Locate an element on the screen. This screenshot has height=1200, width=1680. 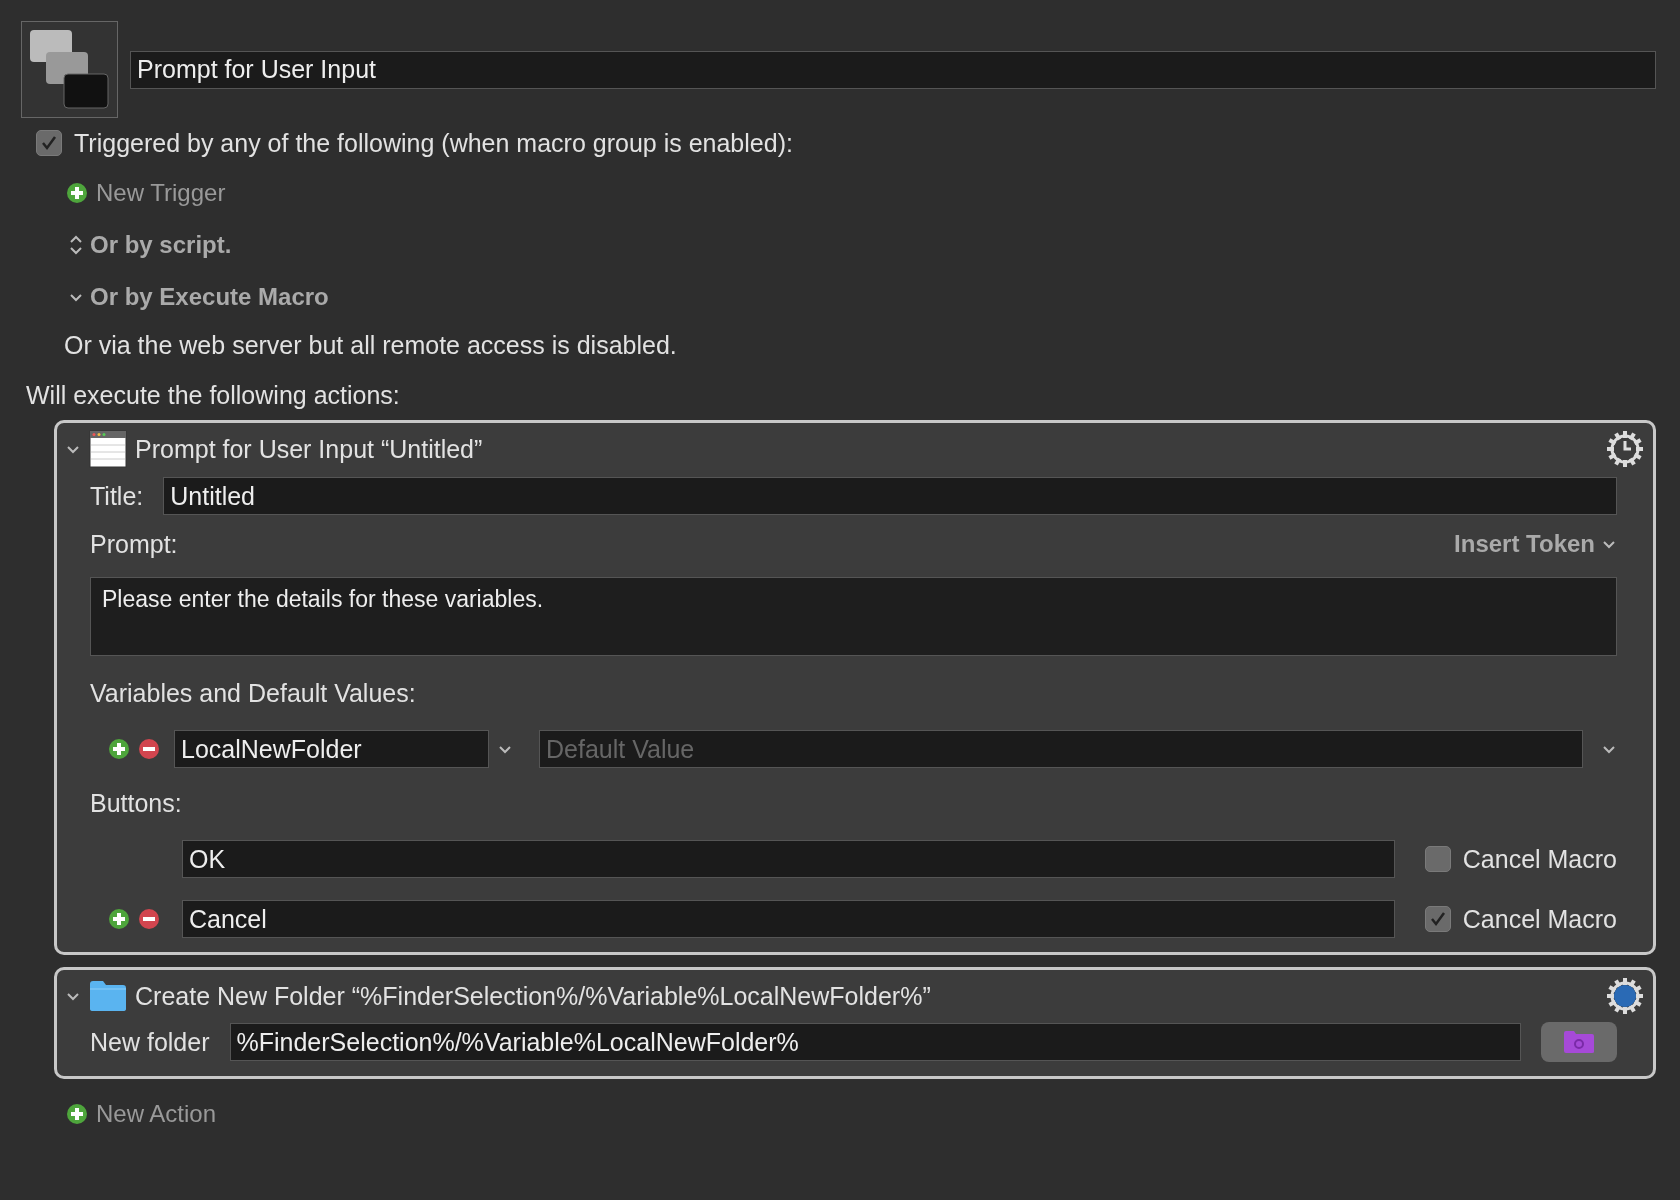
title-label: Title: is located at coordinates (117, 496).